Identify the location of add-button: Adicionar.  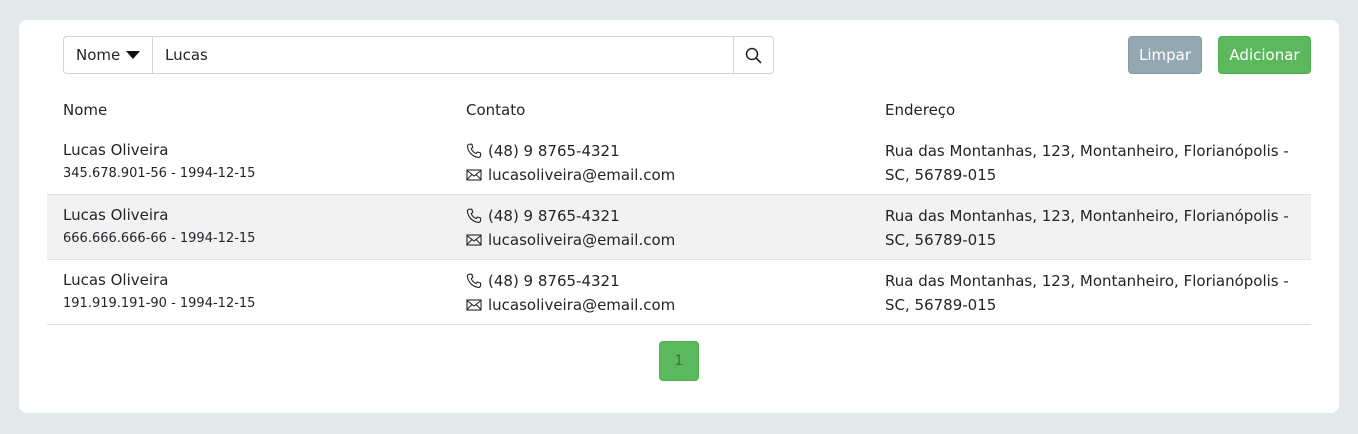
(1264, 55).